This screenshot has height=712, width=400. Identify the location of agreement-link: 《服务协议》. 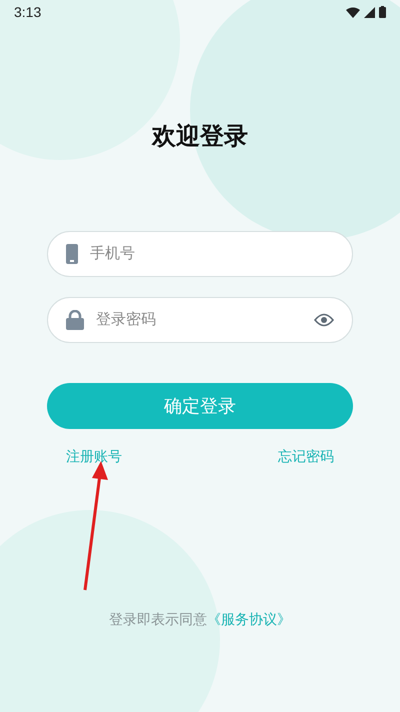
(249, 619).